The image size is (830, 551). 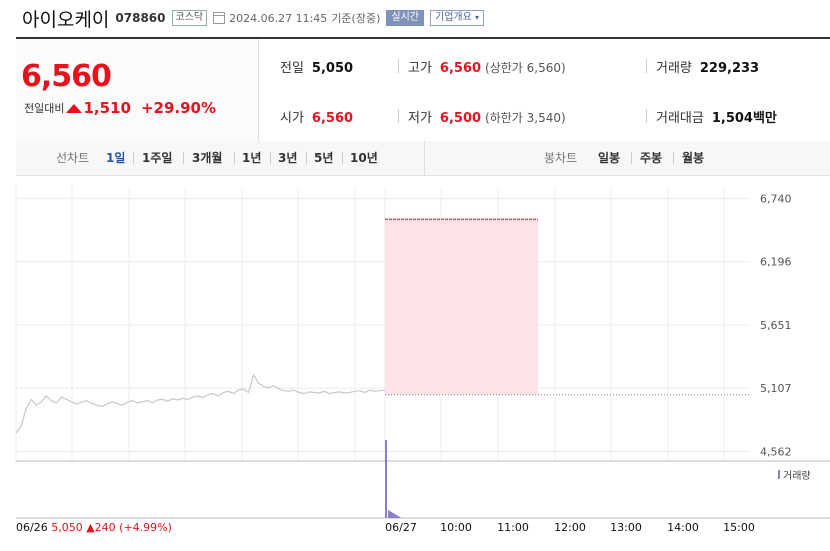 I want to click on limit-up-fill, so click(x=461, y=307).